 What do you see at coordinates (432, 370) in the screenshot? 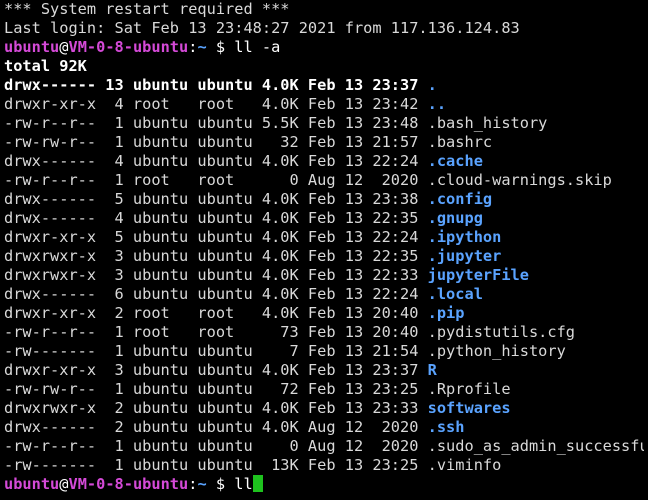
I see `directory-name: R` at bounding box center [432, 370].